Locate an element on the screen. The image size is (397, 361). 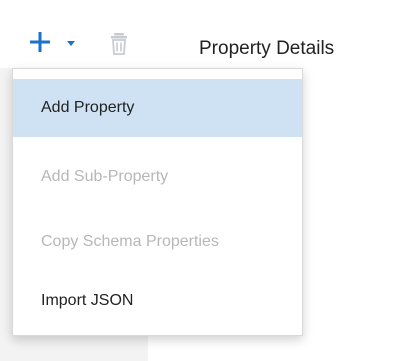
delete-property-button is located at coordinates (119, 43).